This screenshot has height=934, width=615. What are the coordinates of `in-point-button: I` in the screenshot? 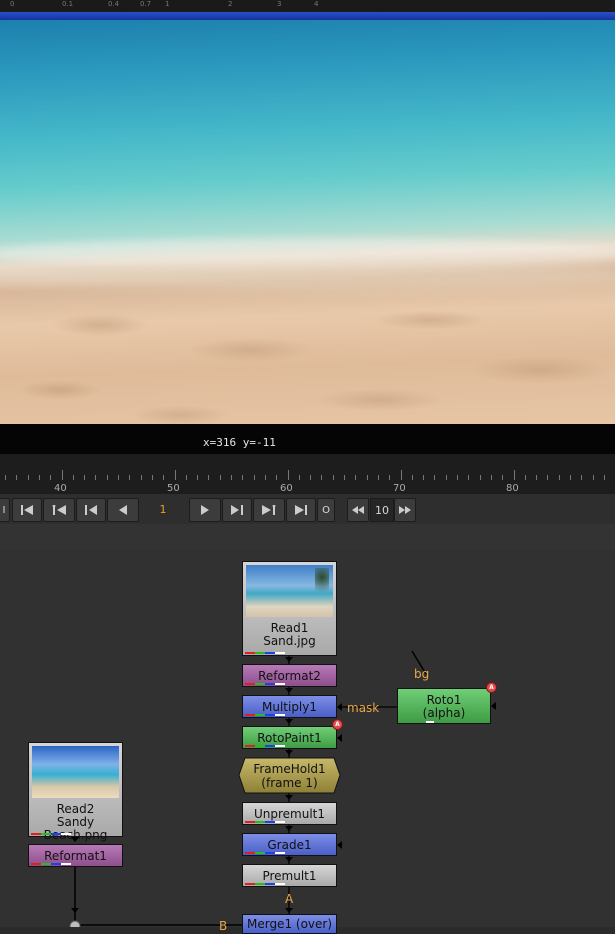 It's located at (5, 510).